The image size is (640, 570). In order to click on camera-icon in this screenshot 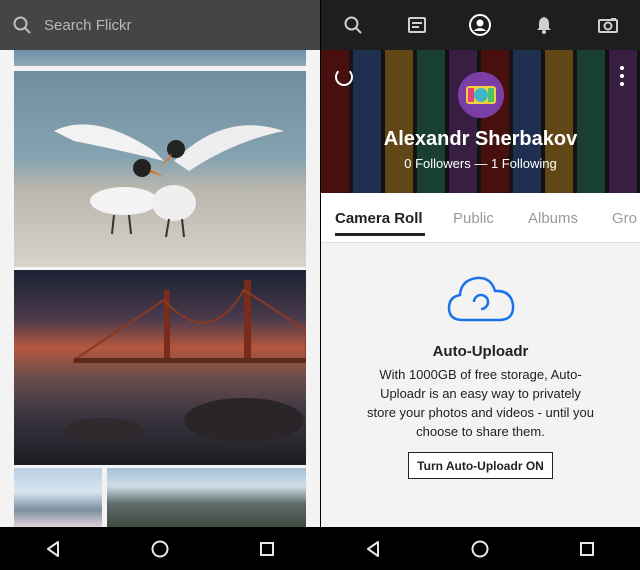, I will do `click(608, 25)`.